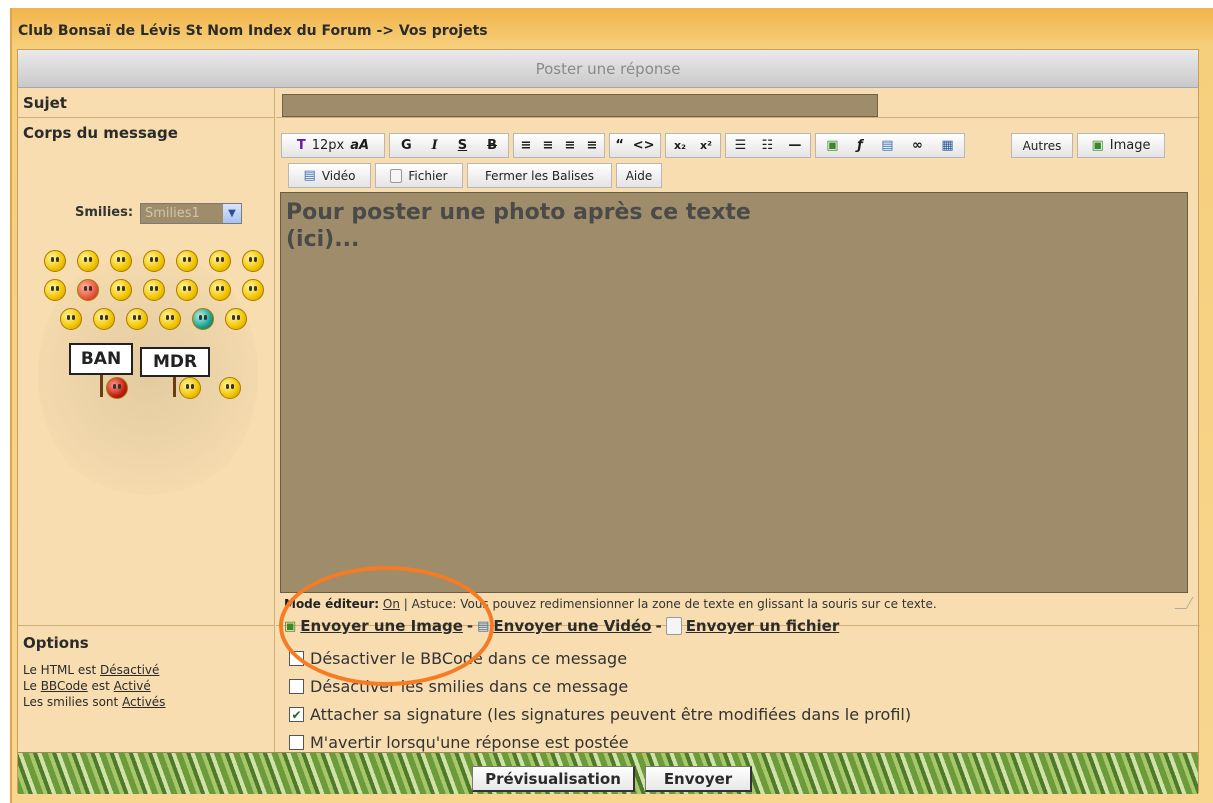 This screenshot has width=1213, height=803. What do you see at coordinates (88, 261) in the screenshot?
I see `smiley-happy-icon` at bounding box center [88, 261].